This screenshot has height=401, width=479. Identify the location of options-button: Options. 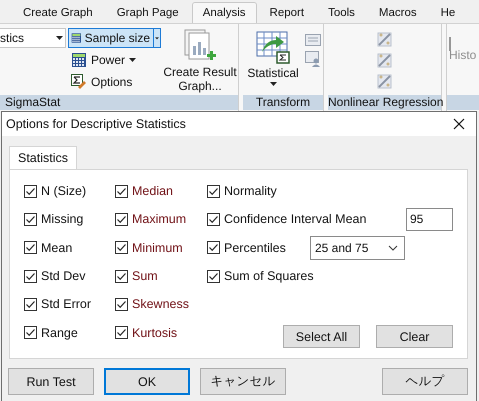
(116, 82).